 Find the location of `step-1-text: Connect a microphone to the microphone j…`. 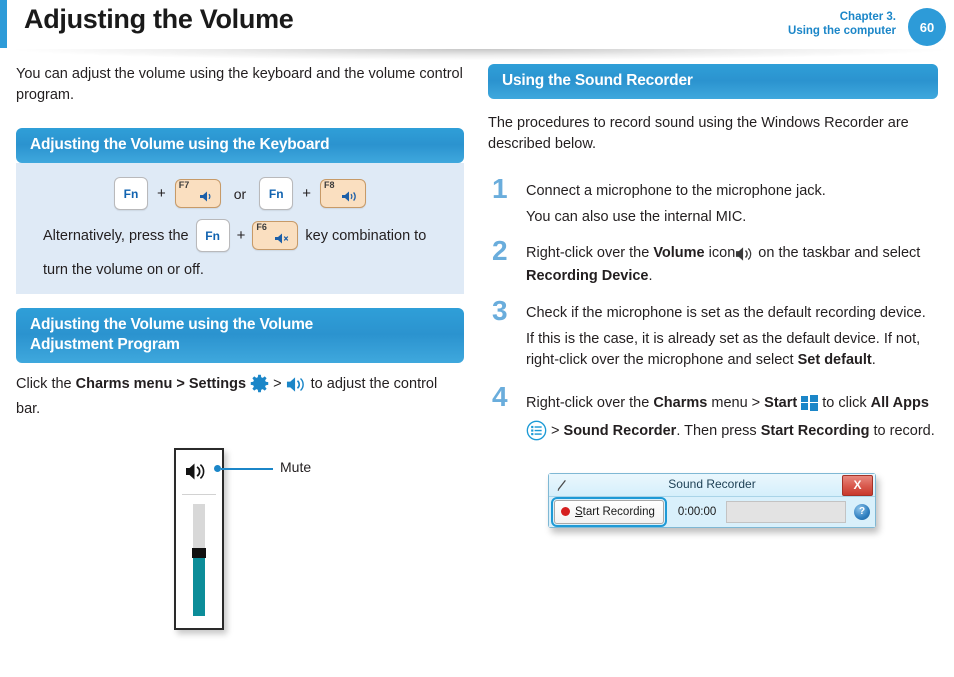

step-1-text: Connect a microphone to the microphone j… is located at coordinates (676, 191).